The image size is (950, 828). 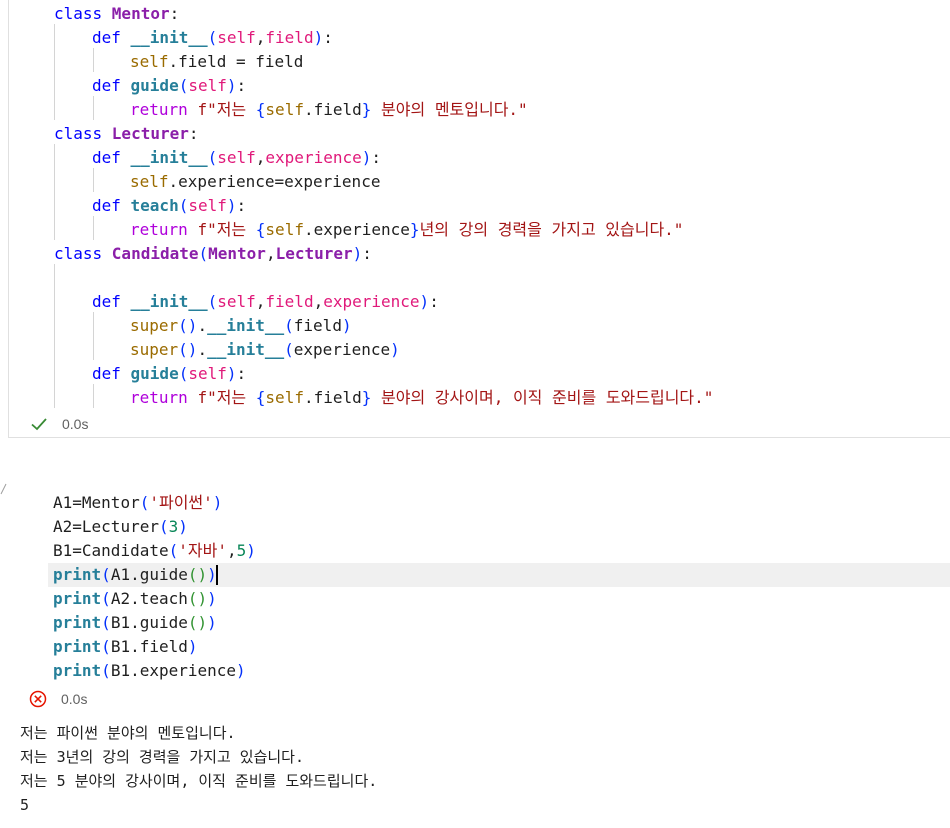 I want to click on code-token: '파이썬', so click(x=181, y=502).